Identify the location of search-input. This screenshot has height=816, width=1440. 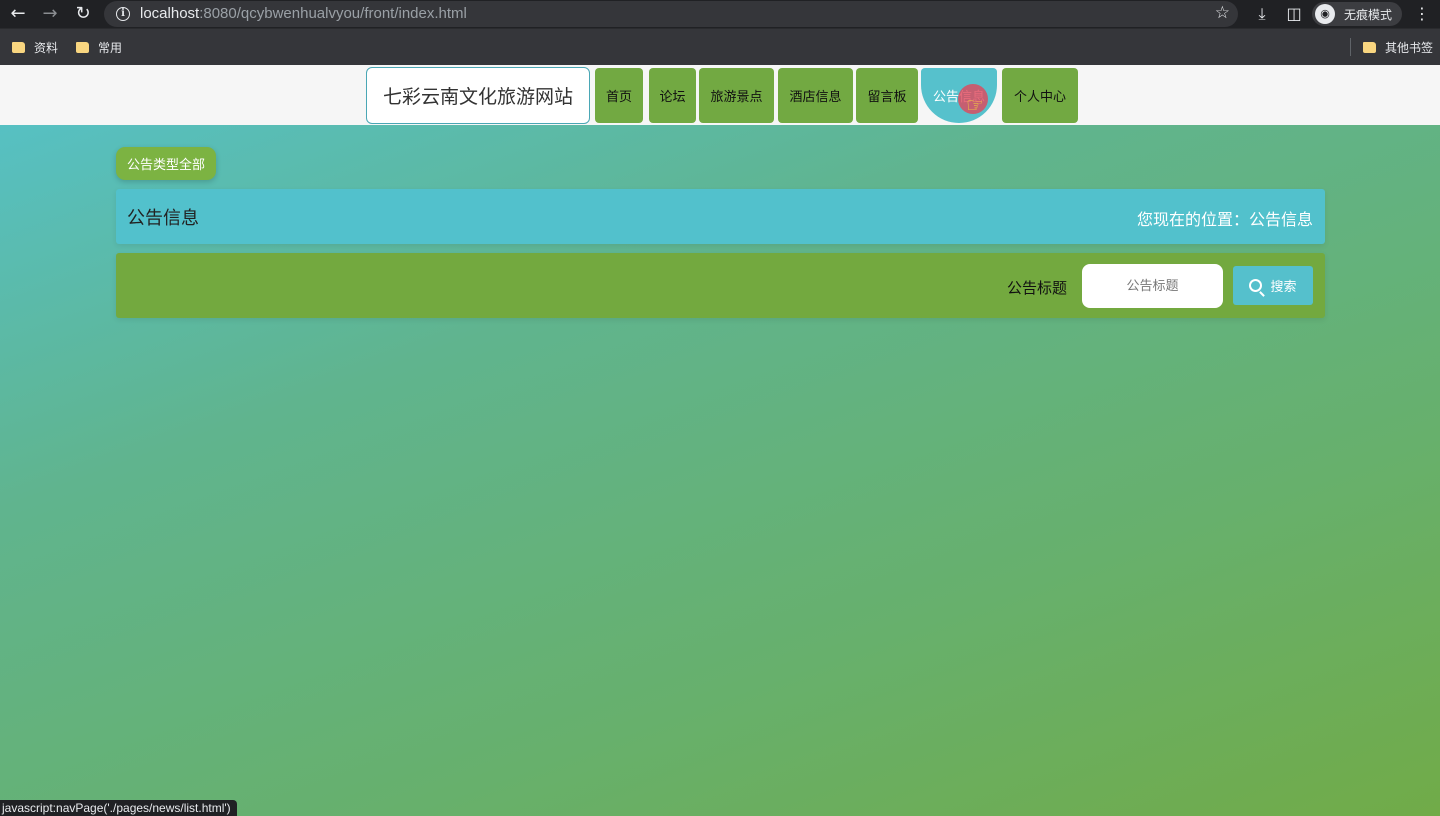
(1152, 286).